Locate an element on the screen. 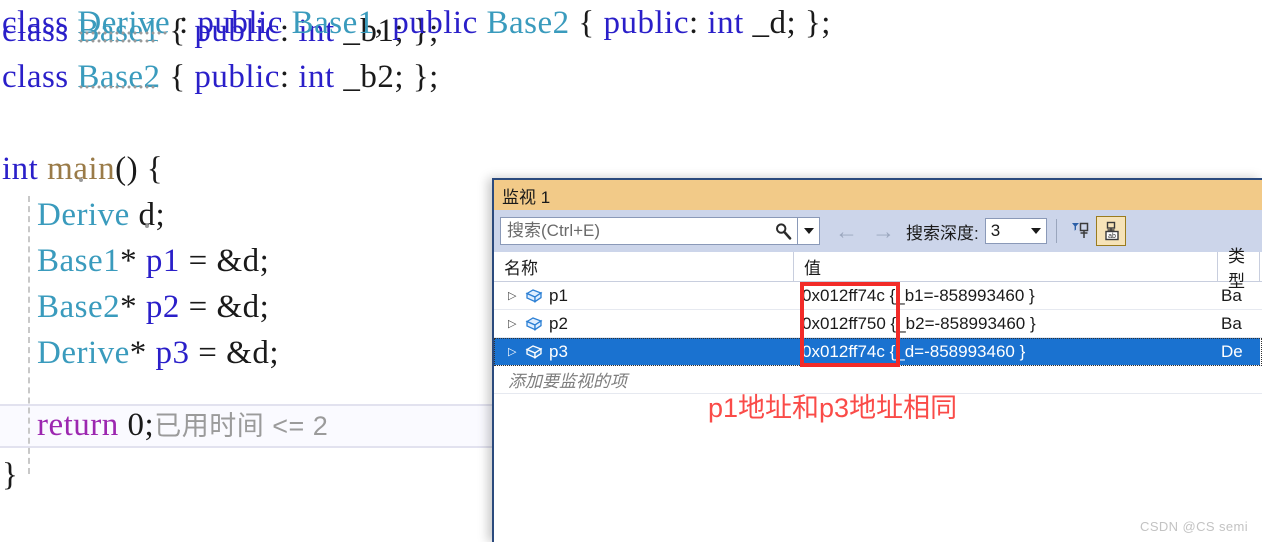  back-arrow-button: ← is located at coordinates (846, 231).